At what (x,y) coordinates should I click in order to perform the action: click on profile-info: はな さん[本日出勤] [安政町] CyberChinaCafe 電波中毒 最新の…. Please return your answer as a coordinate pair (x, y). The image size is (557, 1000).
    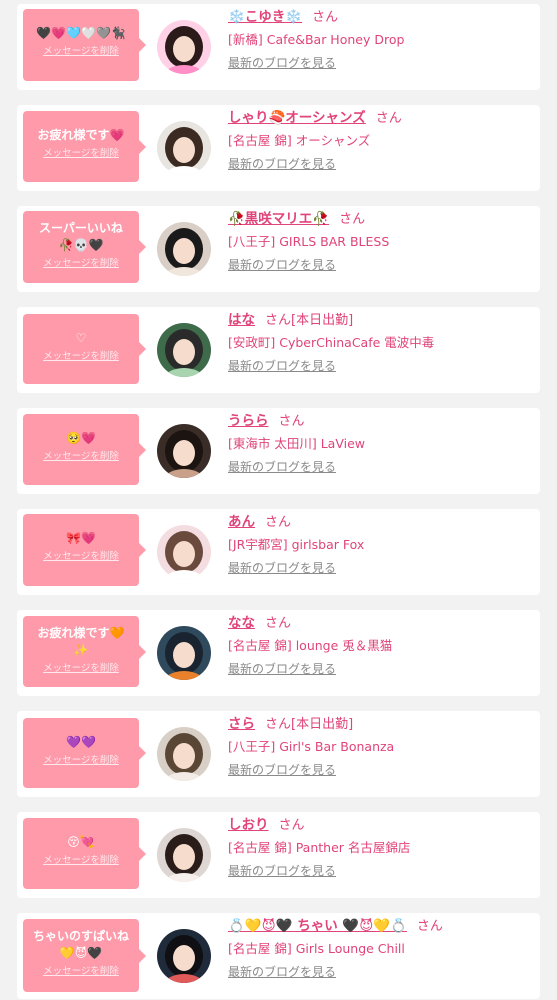
    Looking at the image, I should click on (383, 341).